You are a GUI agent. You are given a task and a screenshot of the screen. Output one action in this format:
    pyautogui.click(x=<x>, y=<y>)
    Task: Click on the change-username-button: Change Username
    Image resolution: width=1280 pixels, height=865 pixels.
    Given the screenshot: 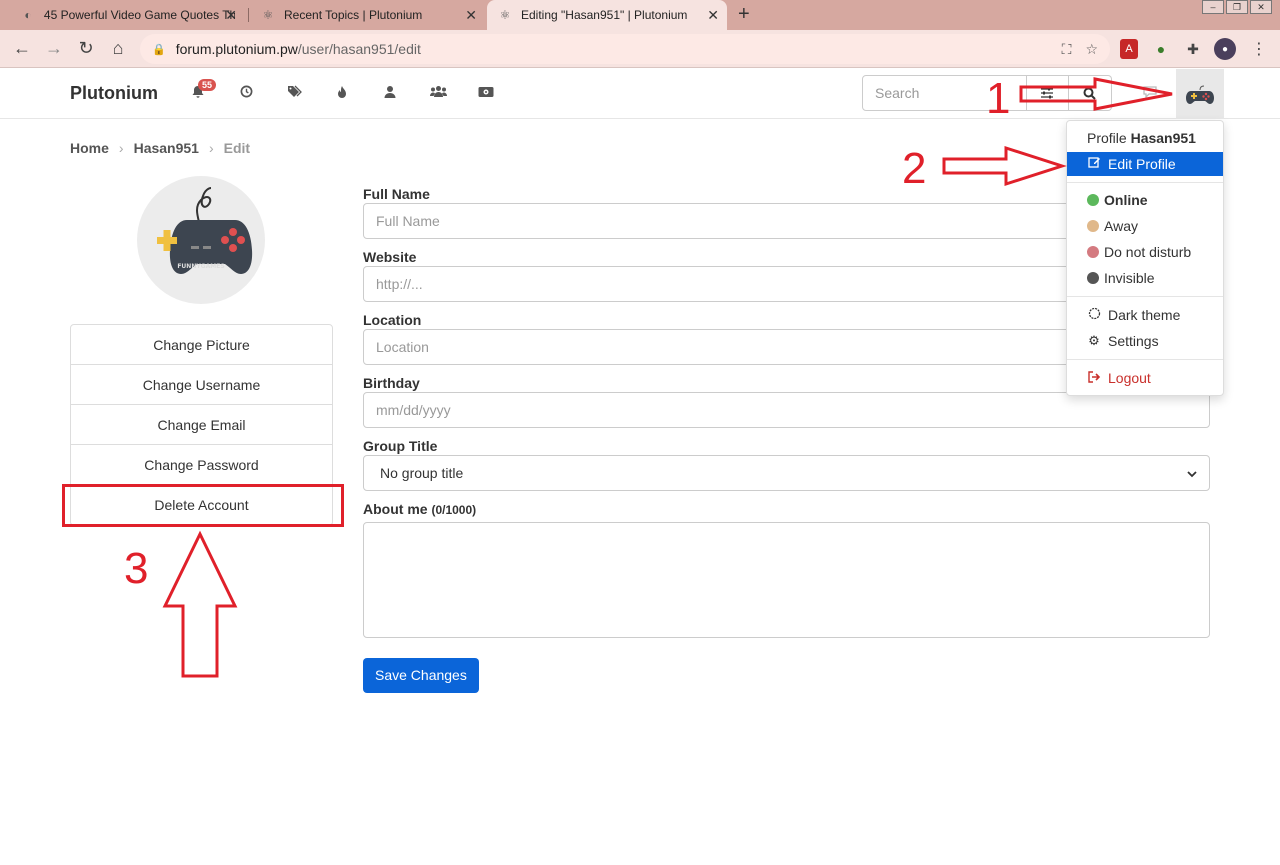 What is the action you would take?
    pyautogui.click(x=201, y=385)
    